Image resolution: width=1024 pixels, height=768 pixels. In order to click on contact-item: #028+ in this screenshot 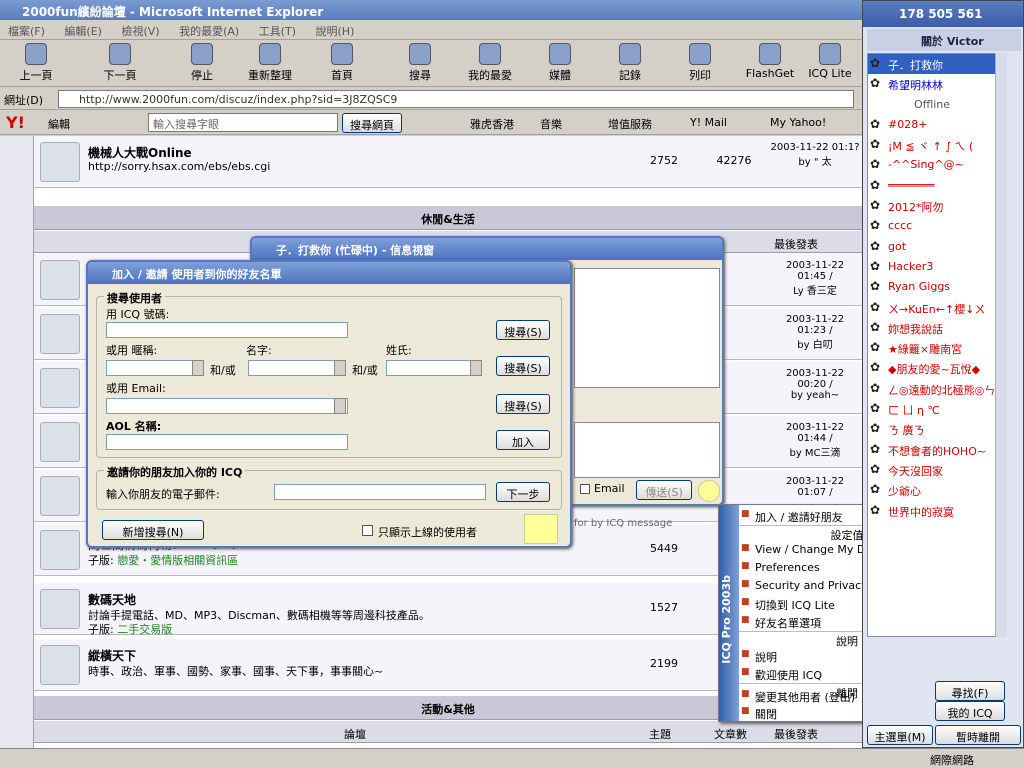, I will do `click(932, 125)`.